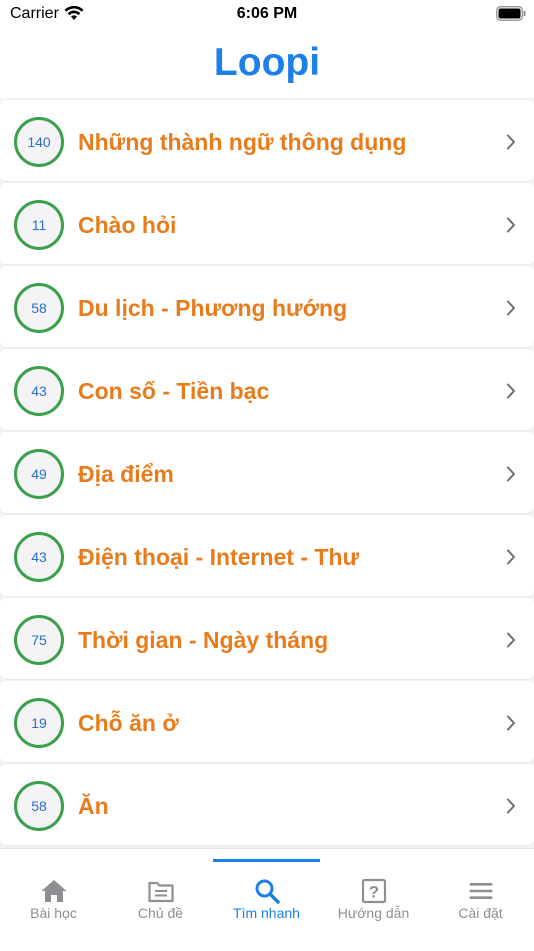  What do you see at coordinates (266, 860) in the screenshot?
I see `active-tab-indicator` at bounding box center [266, 860].